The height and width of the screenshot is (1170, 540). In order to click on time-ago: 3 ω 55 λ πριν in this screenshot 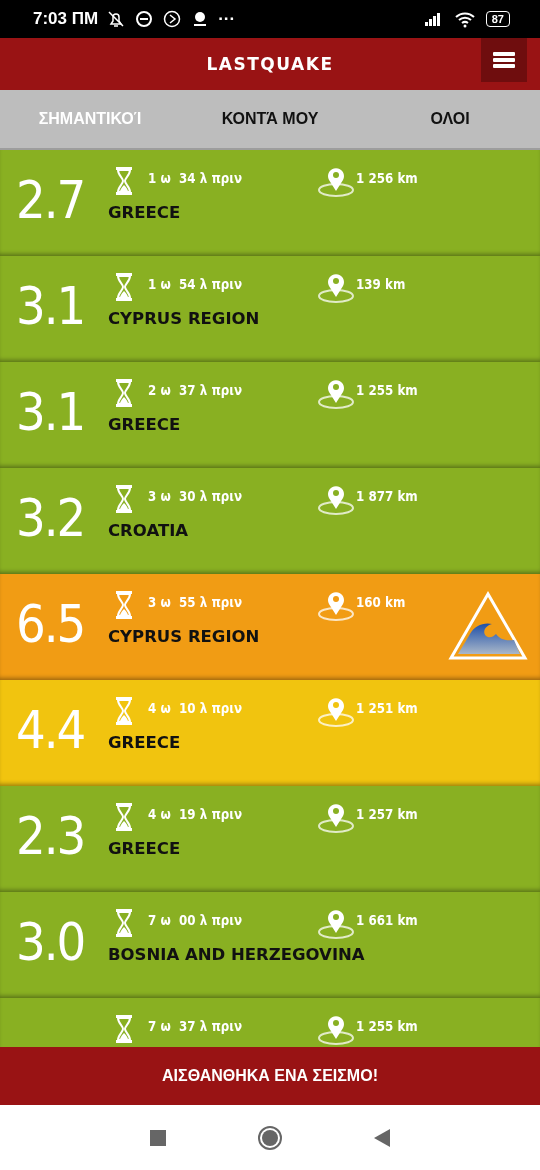, I will do `click(196, 602)`.